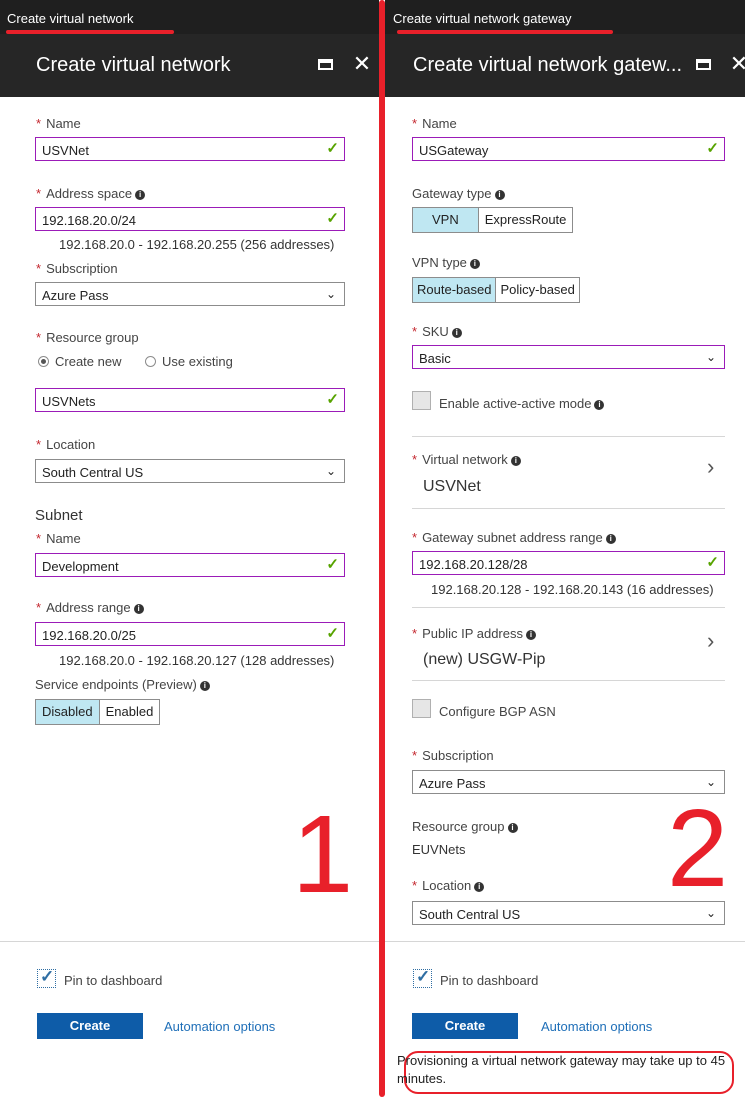 Image resolution: width=745 pixels, height=1097 pixels. Describe the element at coordinates (87, 337) in the screenshot. I see `resource-group-label: * Resource group` at that location.